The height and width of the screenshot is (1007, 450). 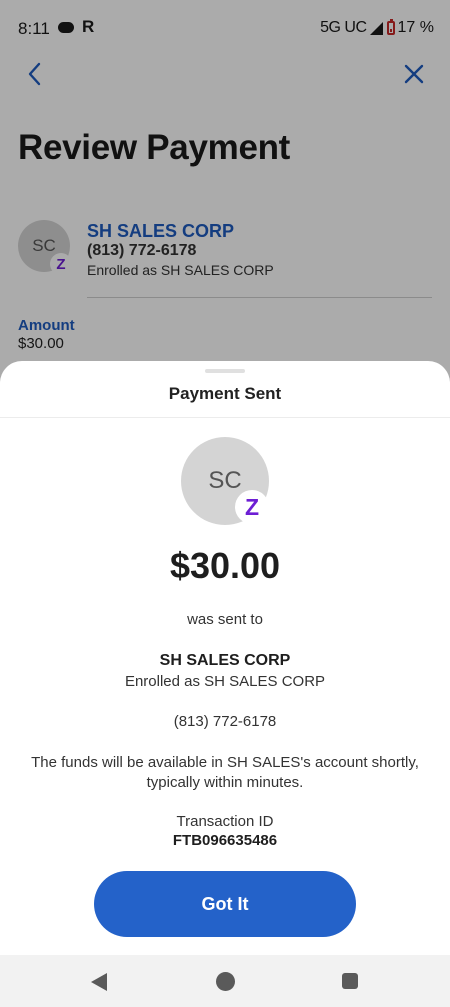 I want to click on zelle-icon: Z, so click(x=252, y=507).